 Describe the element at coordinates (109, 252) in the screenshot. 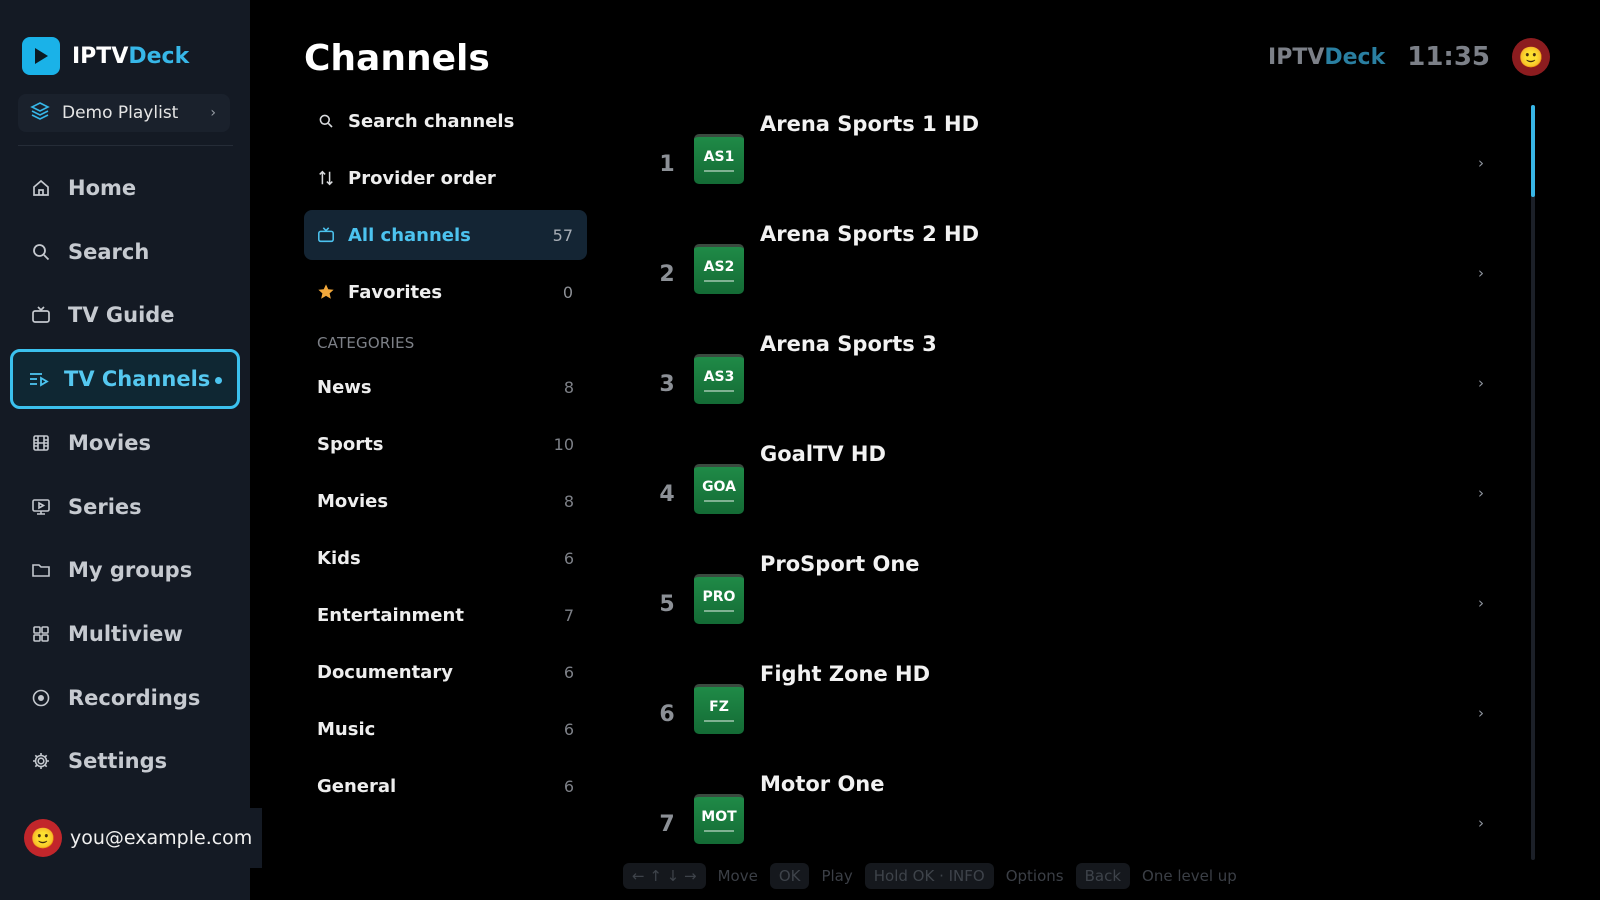

I see `nav-label: Search` at that location.